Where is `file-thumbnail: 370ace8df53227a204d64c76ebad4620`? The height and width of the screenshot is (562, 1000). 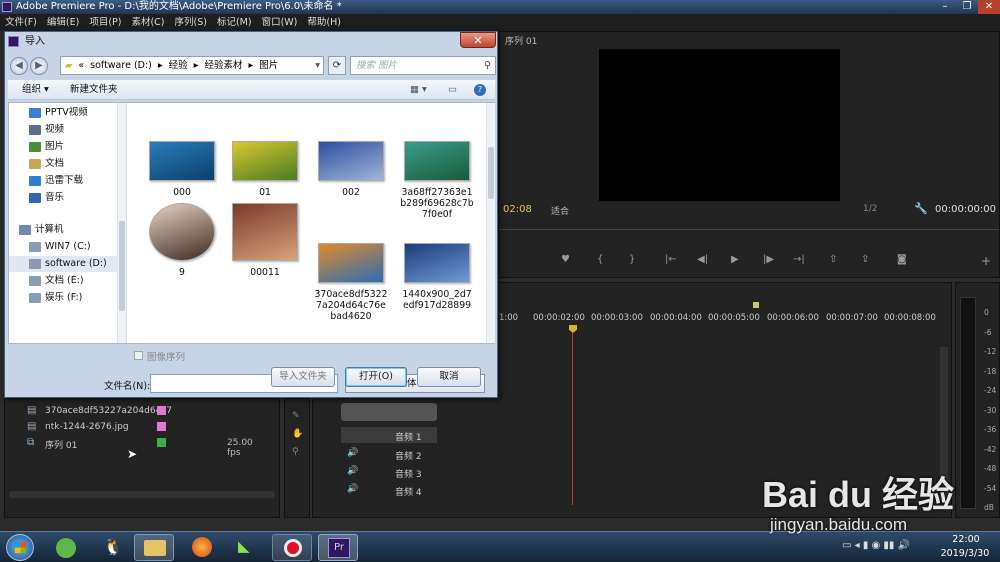
file-thumbnail: 370ace8df53227a204d64c76ebad4620 is located at coordinates (351, 282).